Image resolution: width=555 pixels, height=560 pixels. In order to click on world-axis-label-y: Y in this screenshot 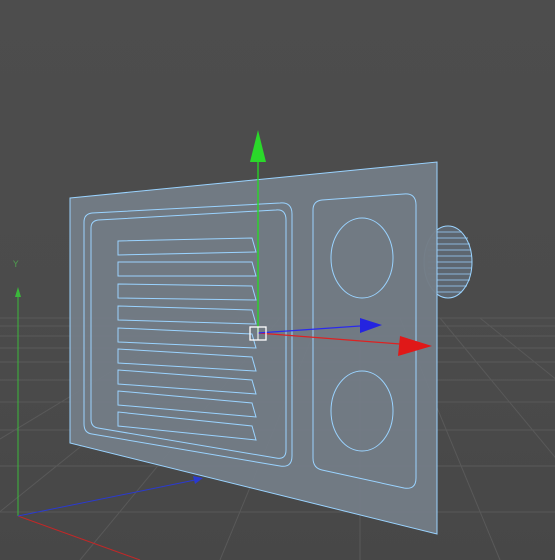, I will do `click(16, 265)`.